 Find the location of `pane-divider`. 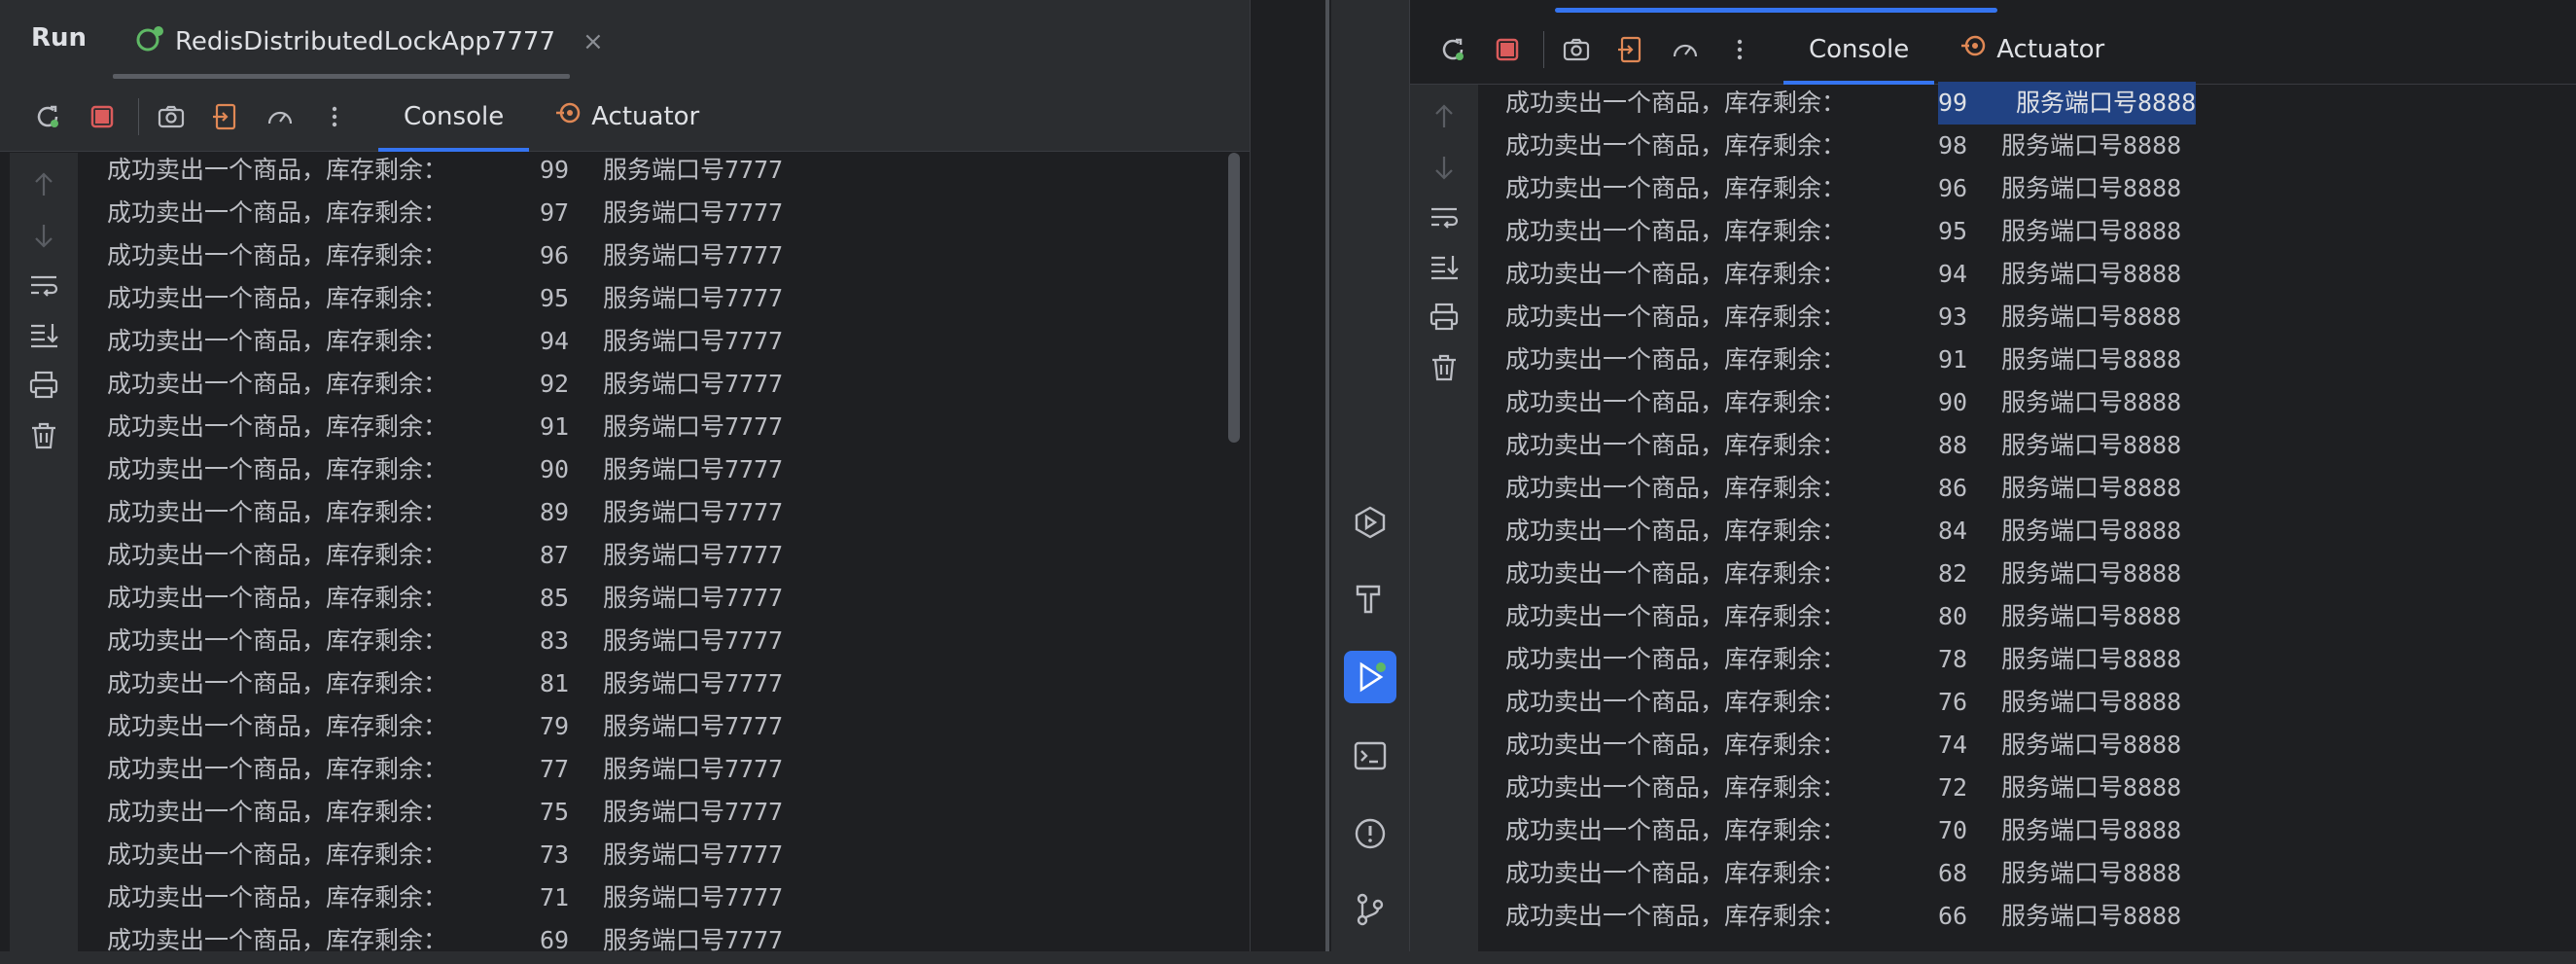

pane-divider is located at coordinates (1327, 482).